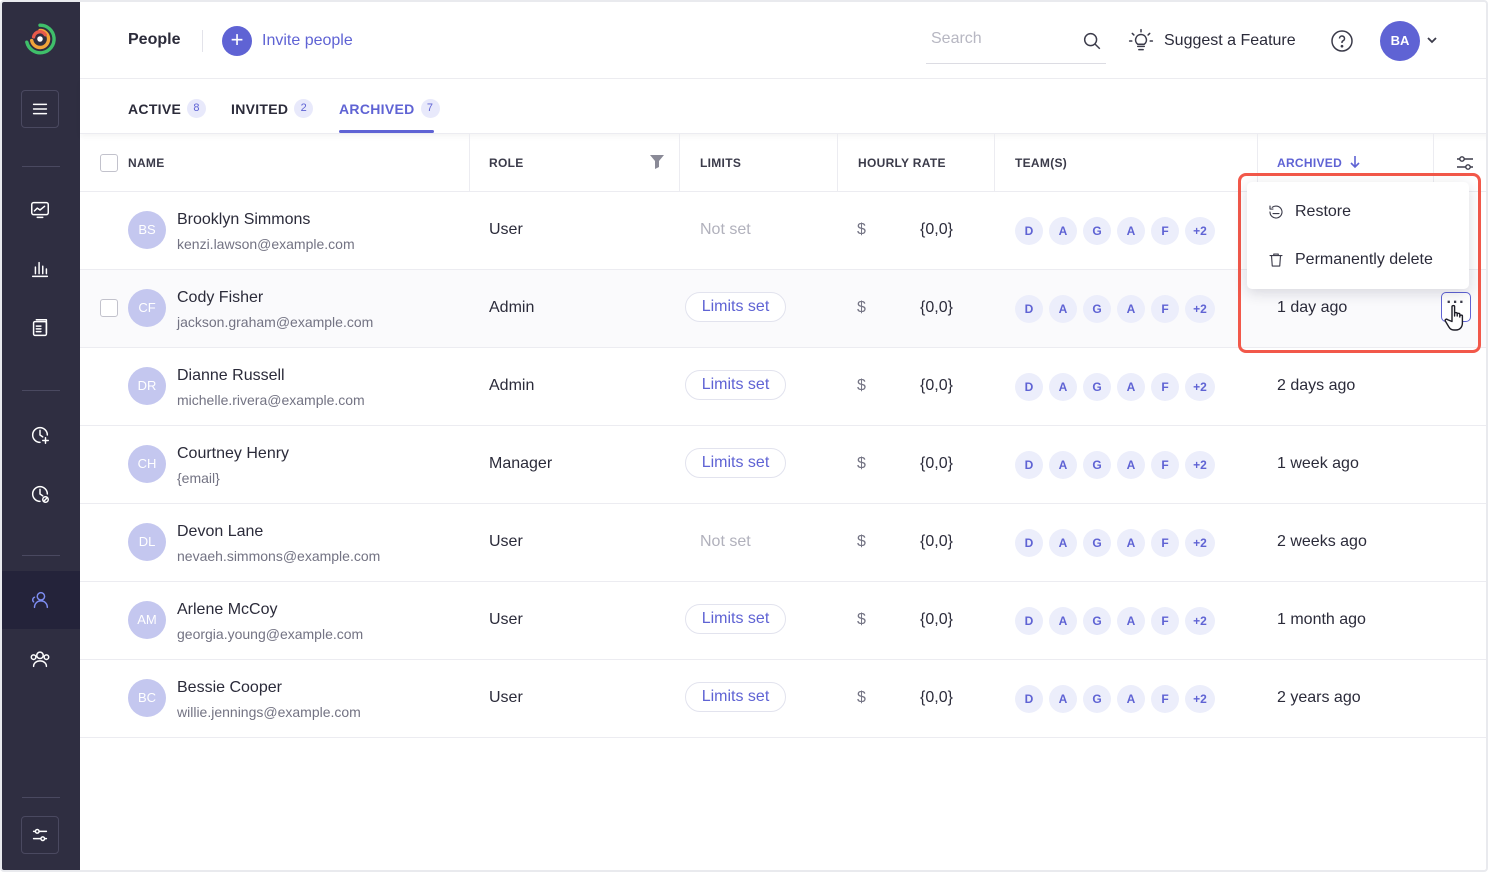 This screenshot has width=1488, height=872. Describe the element at coordinates (227, 610) in the screenshot. I see `member-name: Arlene McCoy` at that location.